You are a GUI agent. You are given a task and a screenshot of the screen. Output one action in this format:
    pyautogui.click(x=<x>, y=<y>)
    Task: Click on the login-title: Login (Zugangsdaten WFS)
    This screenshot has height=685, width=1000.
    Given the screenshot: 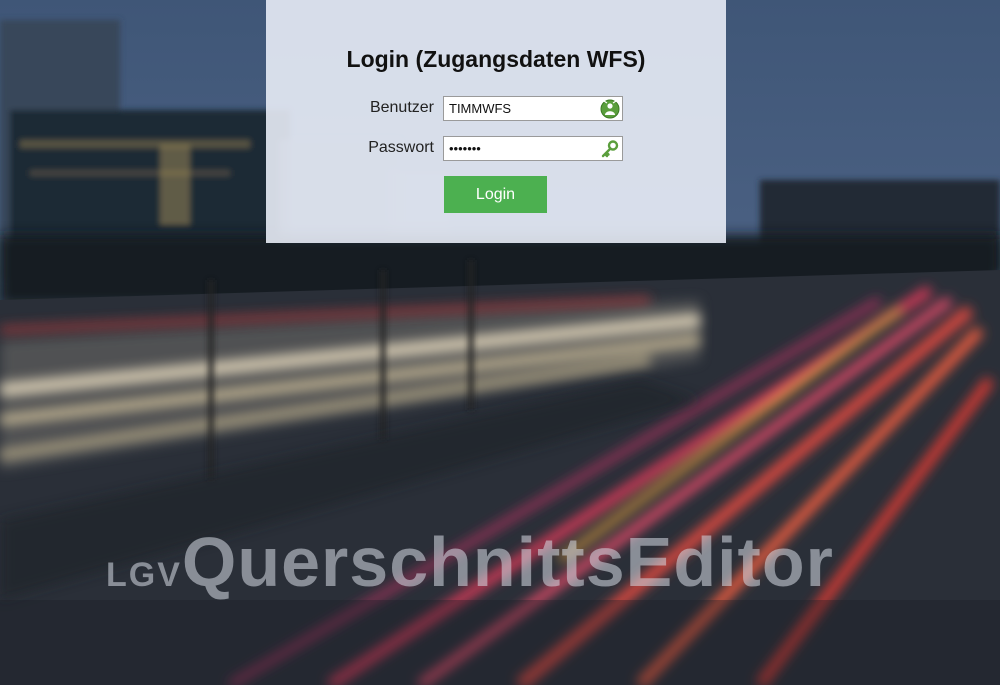 What is the action you would take?
    pyautogui.click(x=496, y=59)
    